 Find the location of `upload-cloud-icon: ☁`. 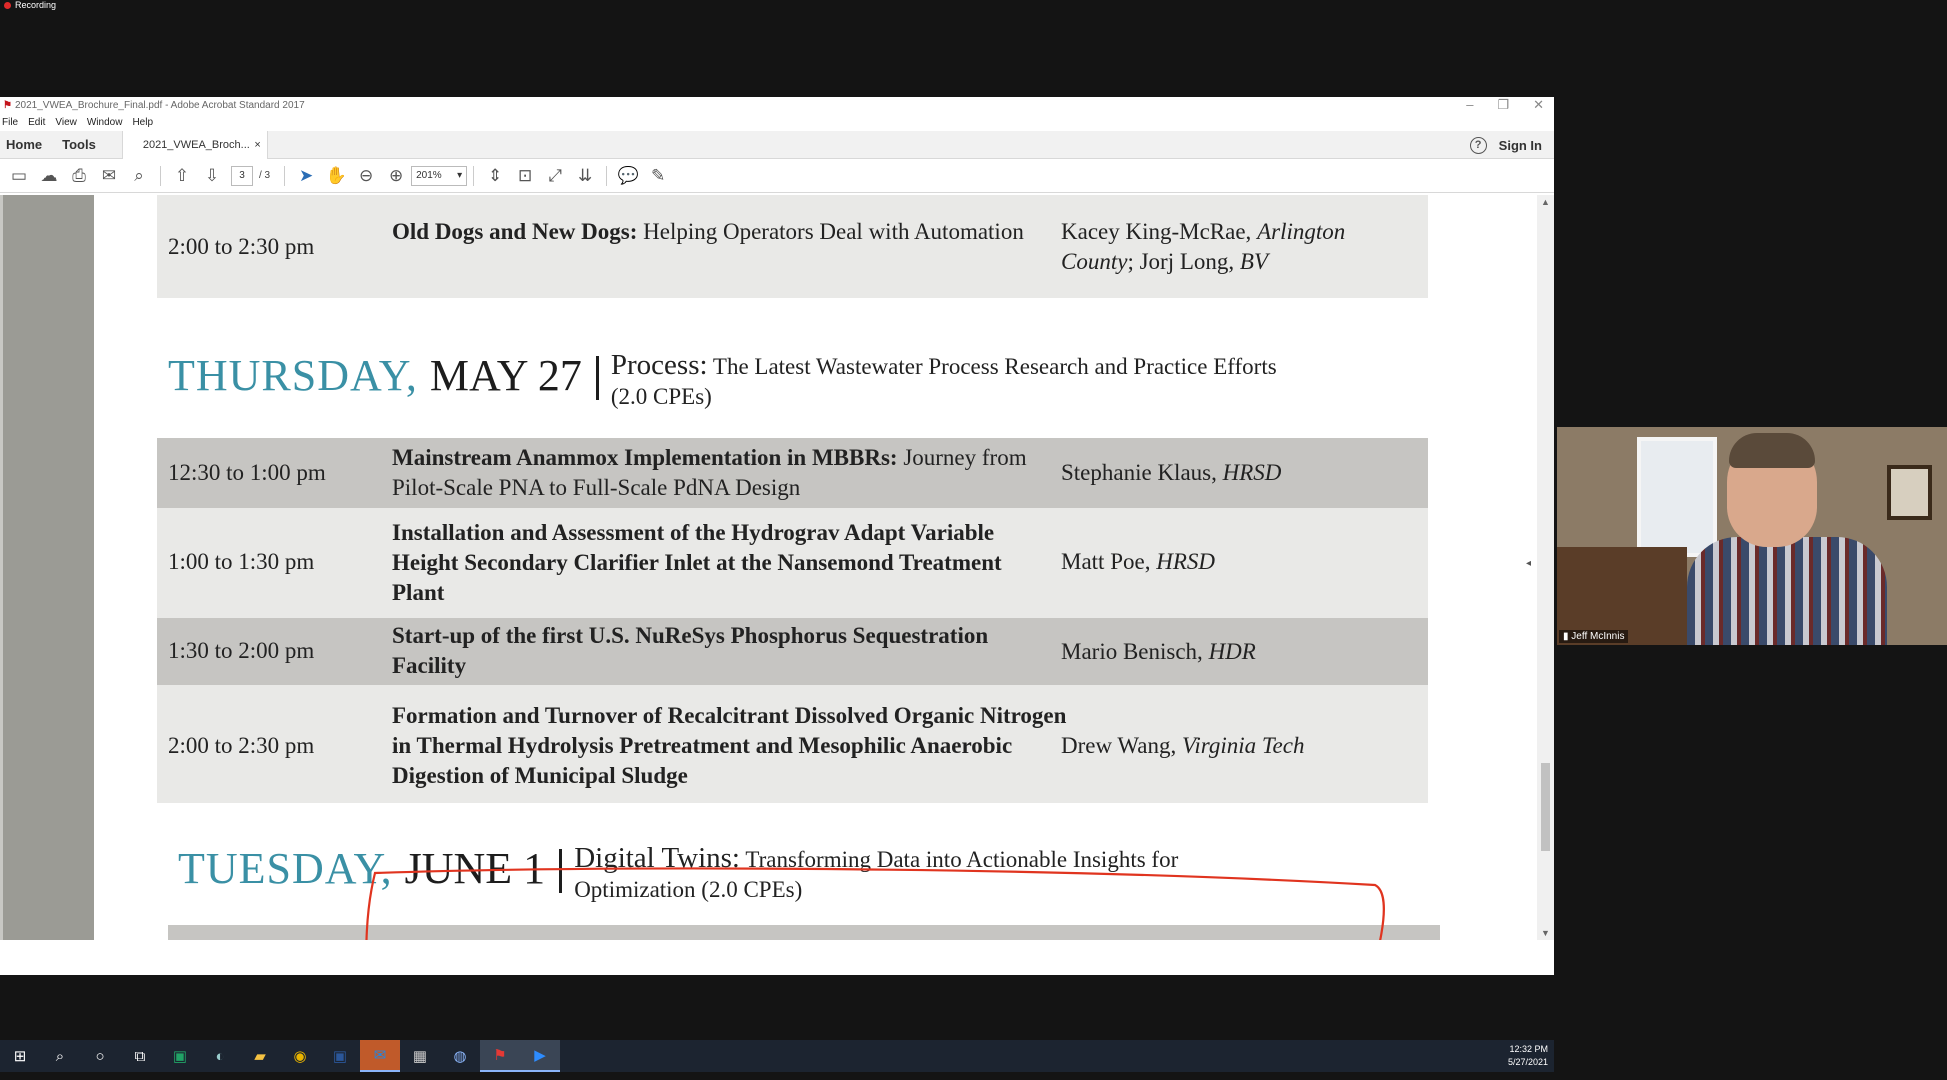

upload-cloud-icon: ☁ is located at coordinates (49, 176).